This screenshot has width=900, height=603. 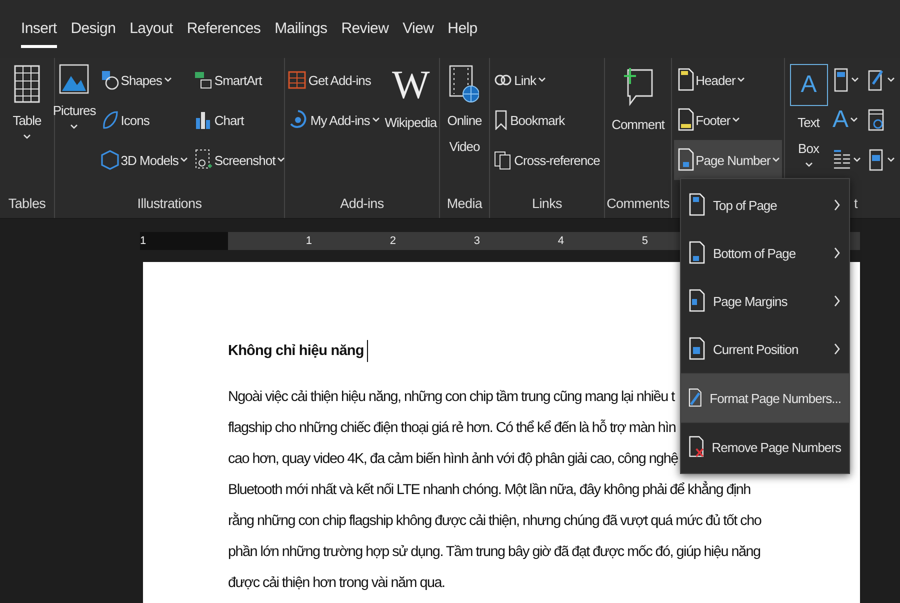 I want to click on ribbon-tab: Insert, so click(x=39, y=29).